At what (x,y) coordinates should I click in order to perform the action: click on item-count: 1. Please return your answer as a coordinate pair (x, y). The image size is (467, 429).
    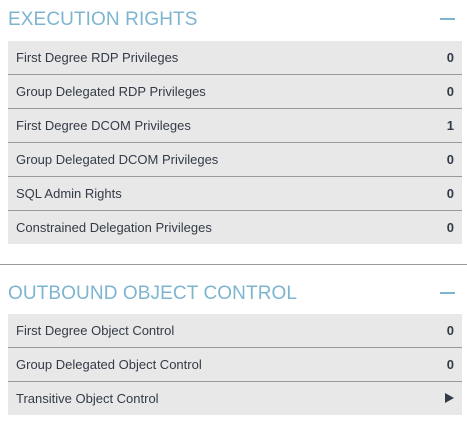
    Looking at the image, I should click on (450, 125).